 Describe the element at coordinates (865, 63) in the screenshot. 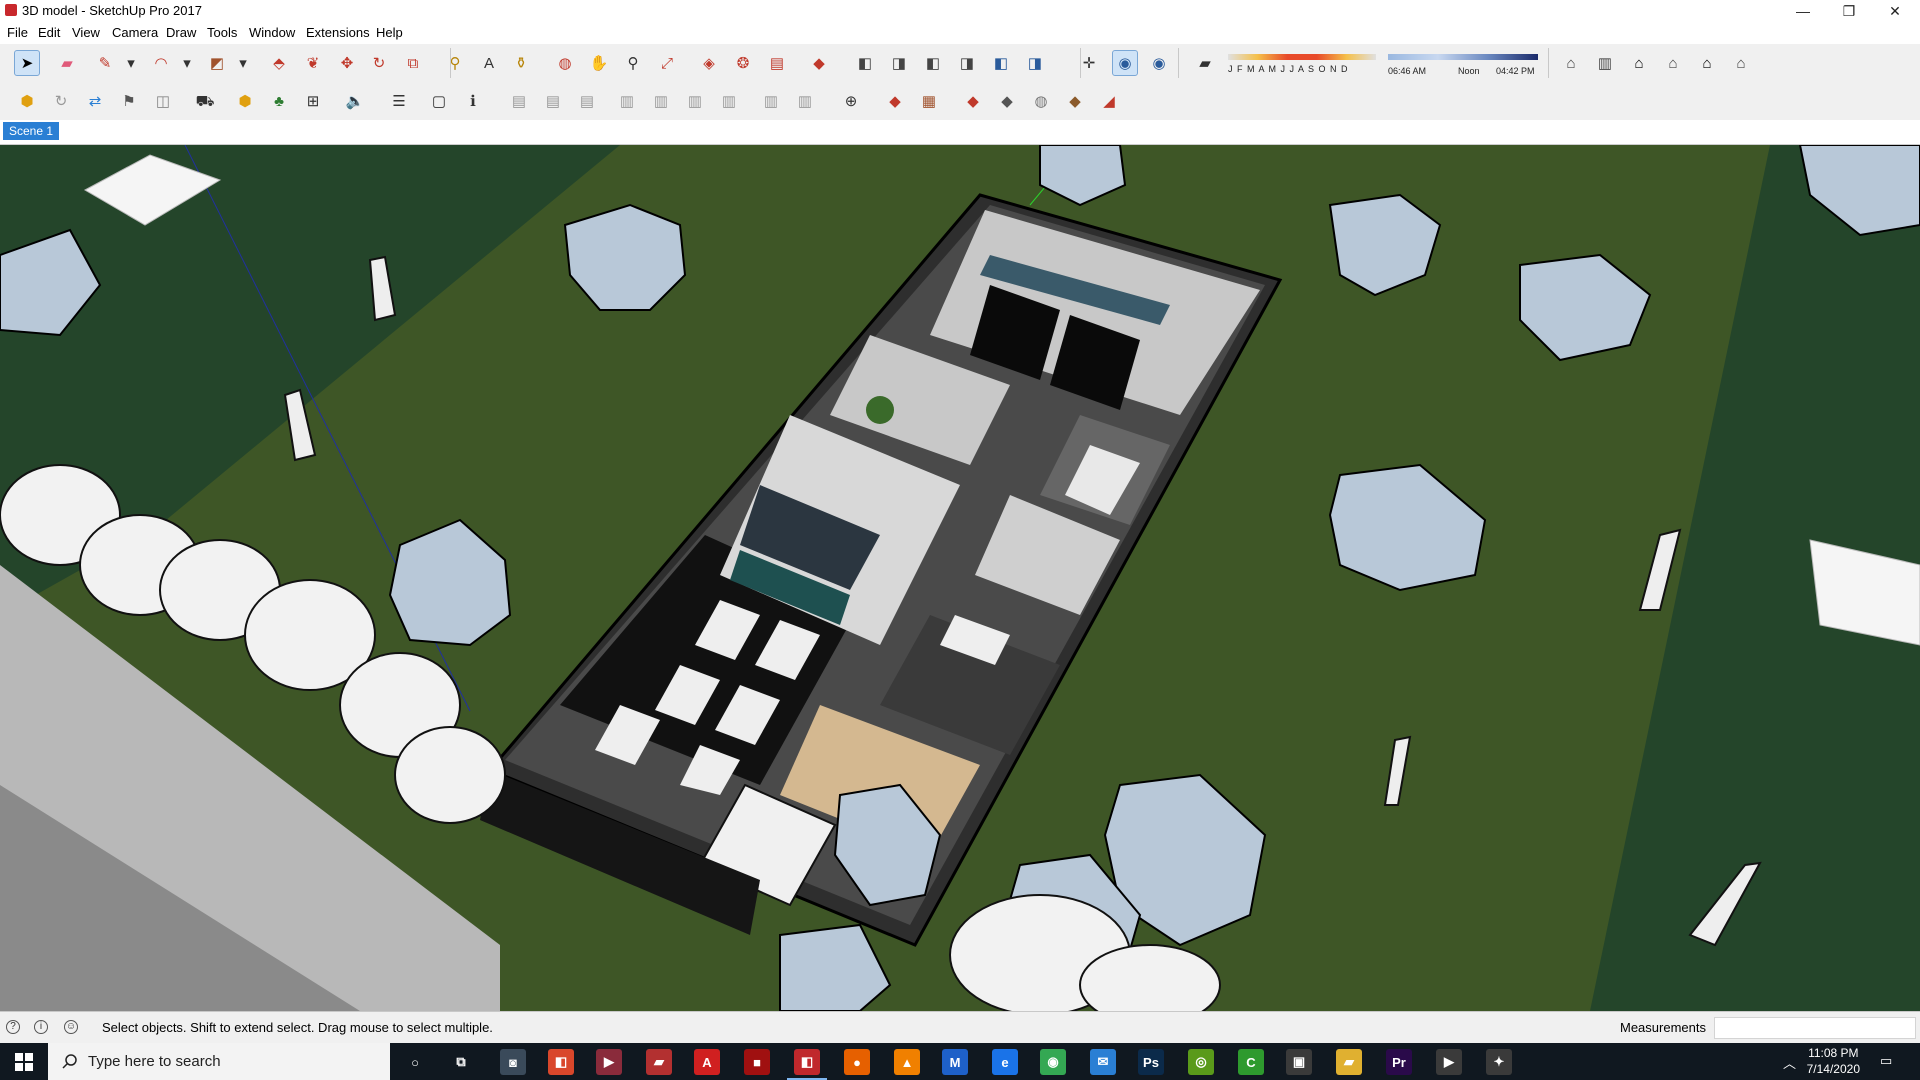

I see `view-iso-icon: ◧` at that location.